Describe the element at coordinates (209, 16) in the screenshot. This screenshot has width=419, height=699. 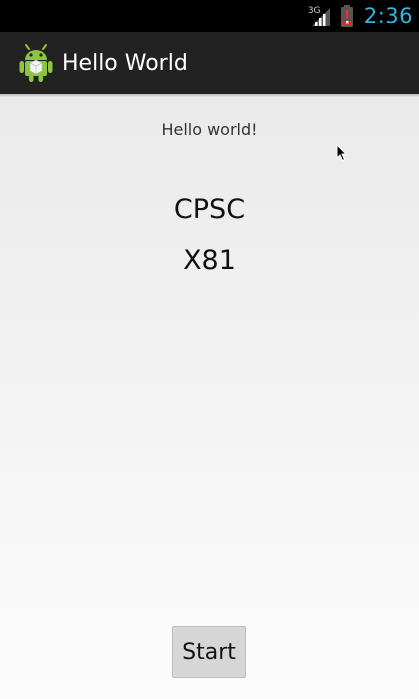
I see `status-bar: 3G 2:36` at that location.